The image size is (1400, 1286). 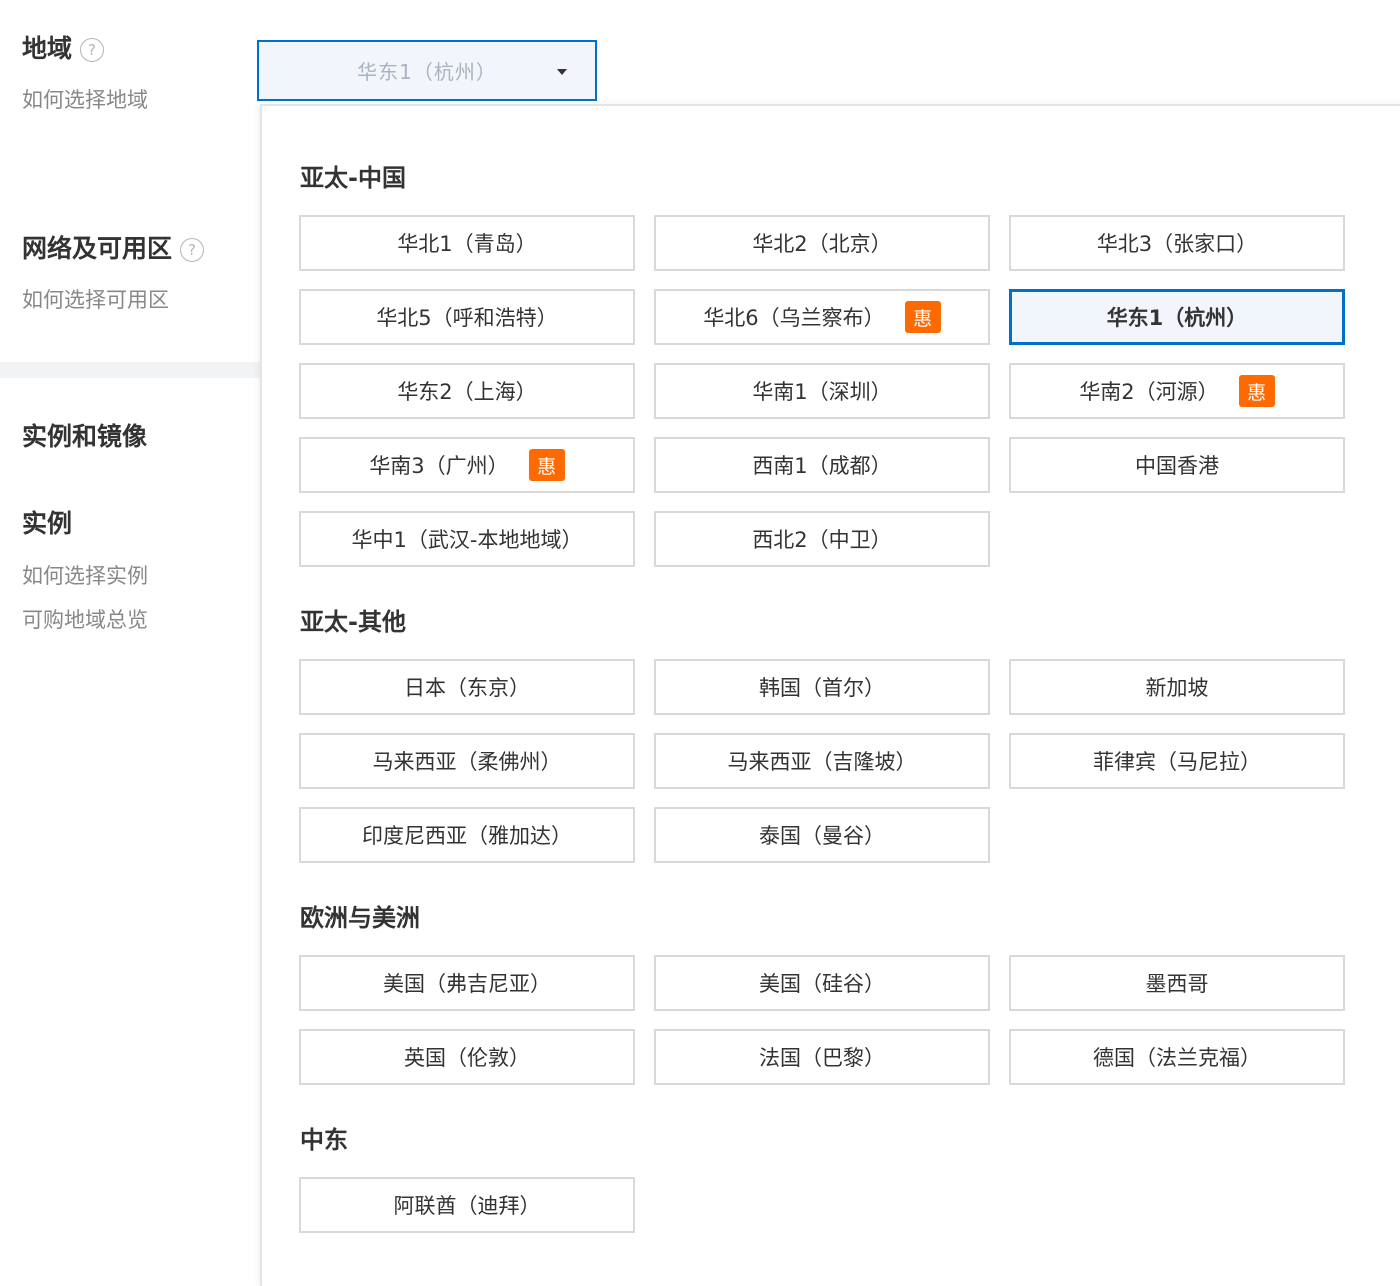 I want to click on region-option: 马来西亚（柔佛州）, so click(x=467, y=761).